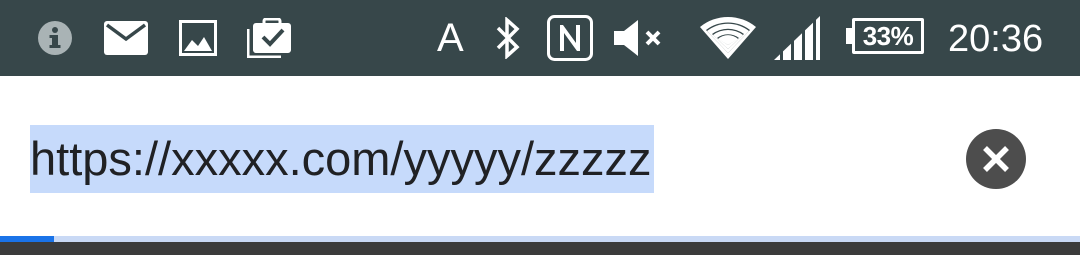  I want to click on mail-icon, so click(126, 38).